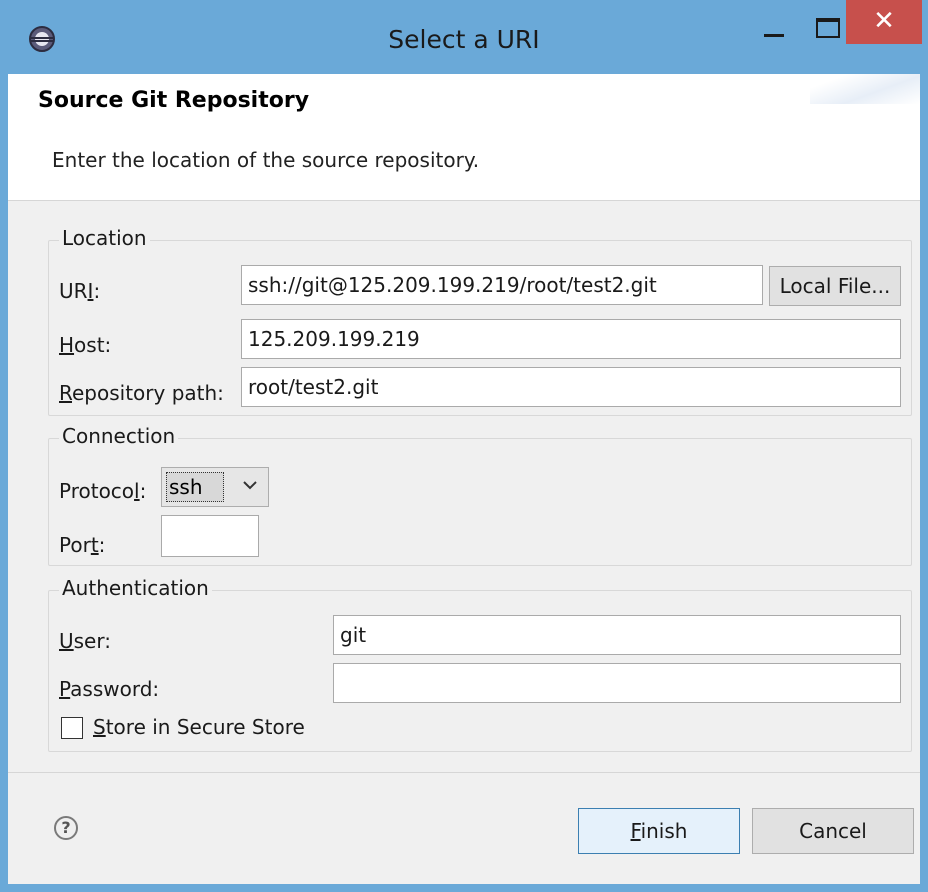  Describe the element at coordinates (775, 23) in the screenshot. I see `minimize-button` at that location.